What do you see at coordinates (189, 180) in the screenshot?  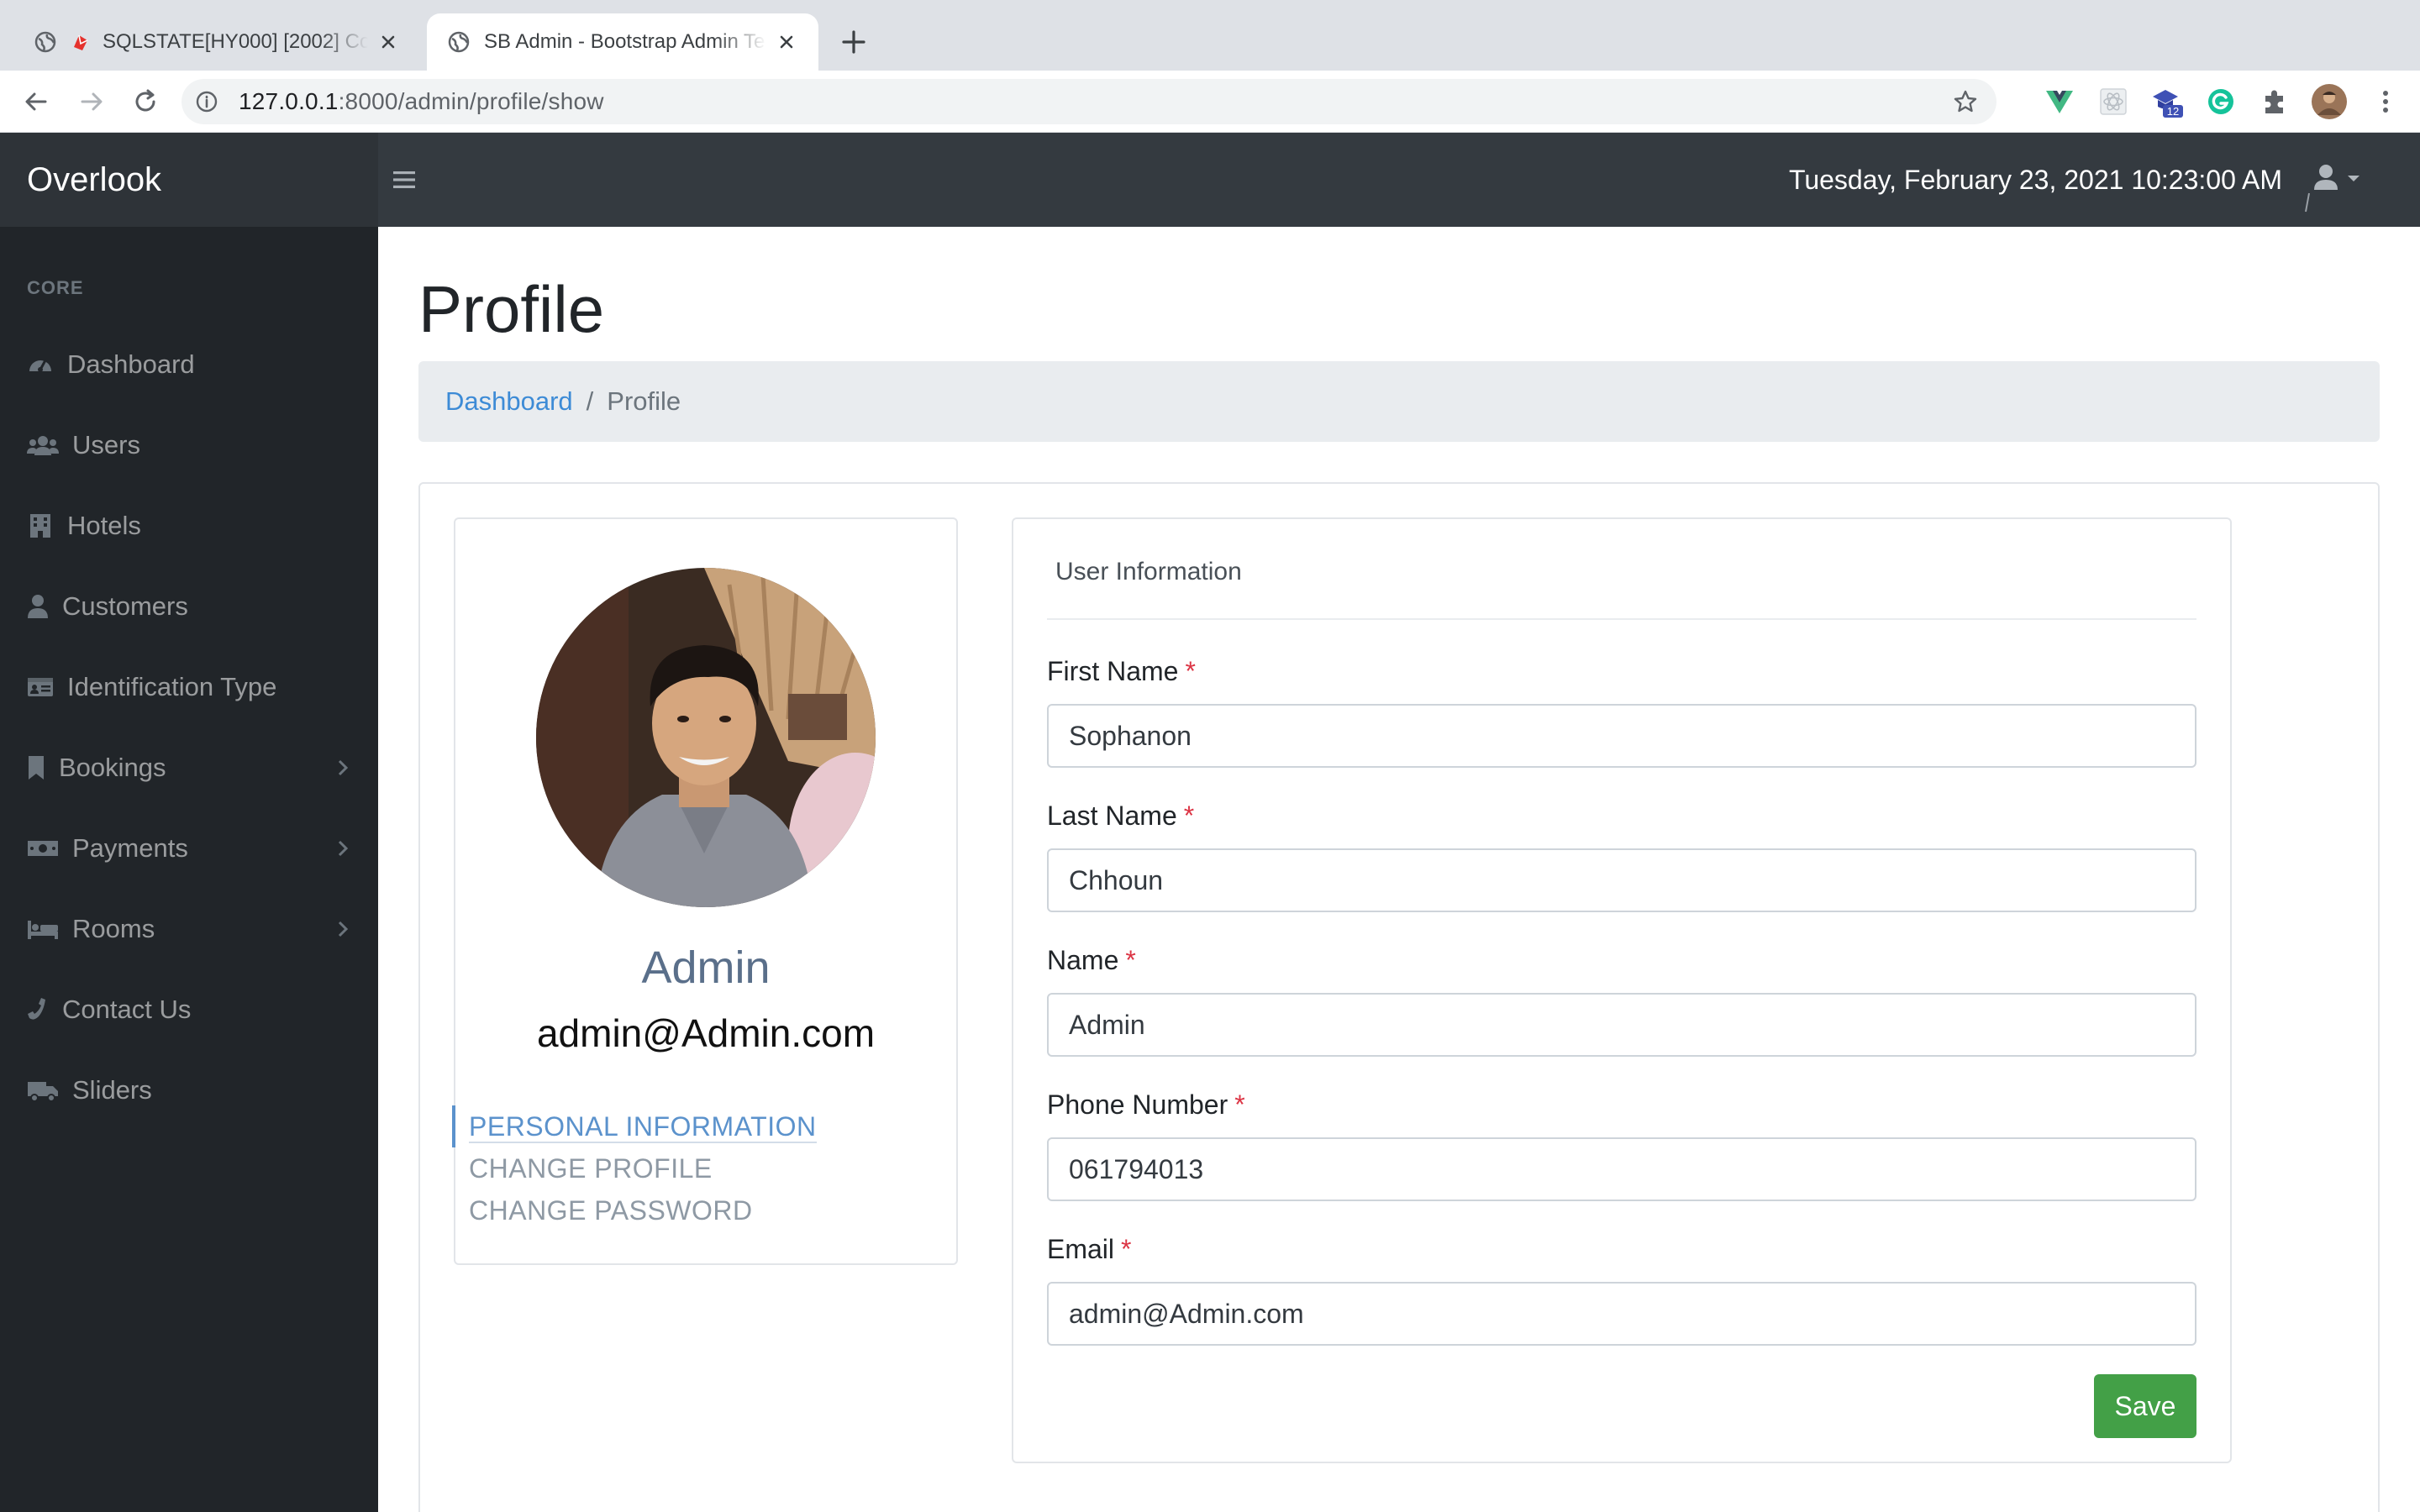 I see `brand-logo: Overlook` at bounding box center [189, 180].